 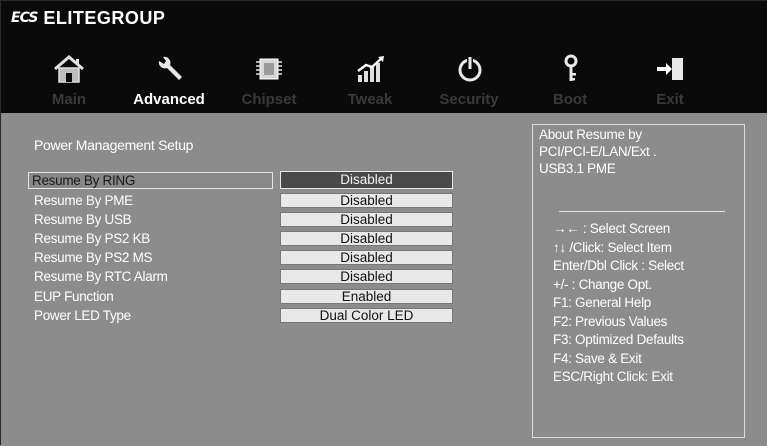 I want to click on section-title: Power Management Setup, so click(x=114, y=145).